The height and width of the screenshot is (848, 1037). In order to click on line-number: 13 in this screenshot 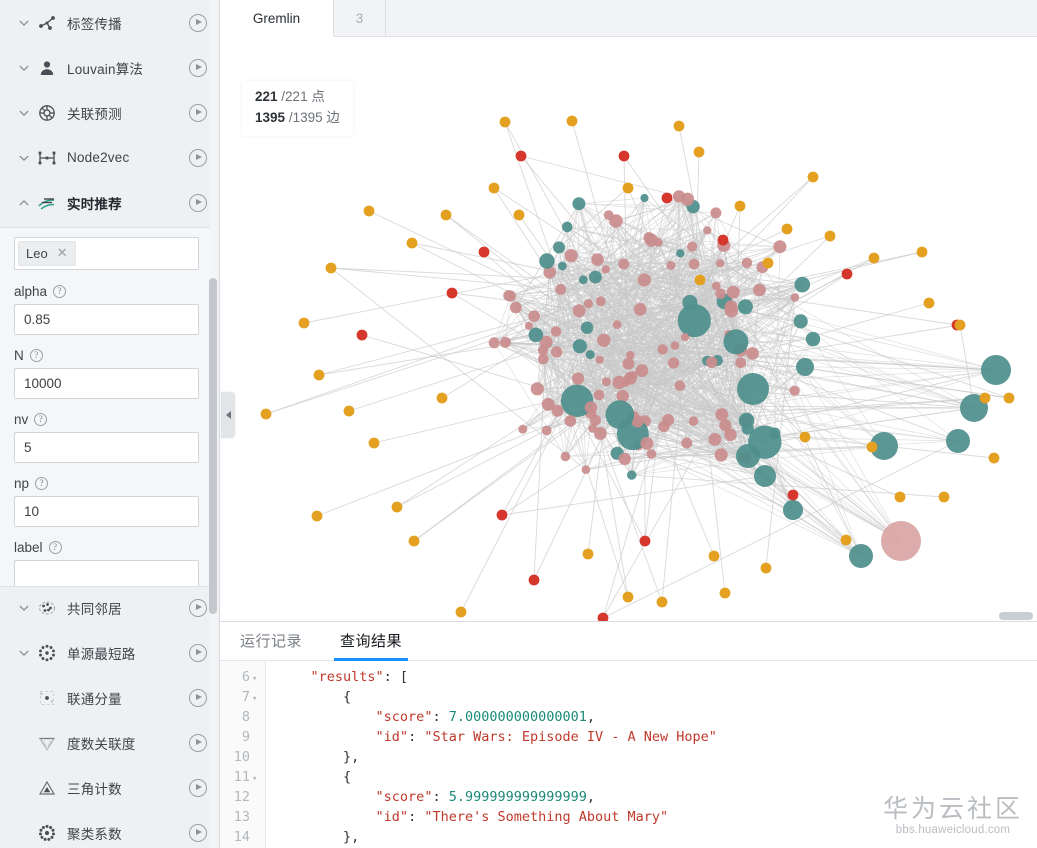, I will do `click(242, 817)`.